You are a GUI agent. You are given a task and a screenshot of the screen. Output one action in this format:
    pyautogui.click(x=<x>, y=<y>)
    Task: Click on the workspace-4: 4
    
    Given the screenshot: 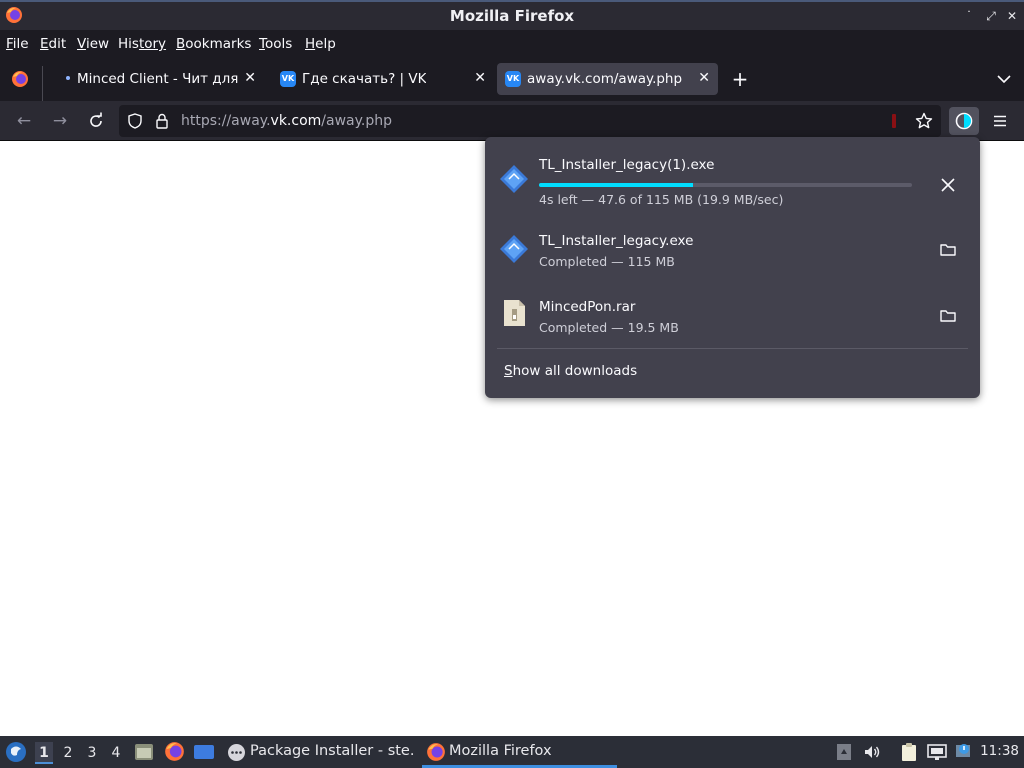 What is the action you would take?
    pyautogui.click(x=116, y=753)
    